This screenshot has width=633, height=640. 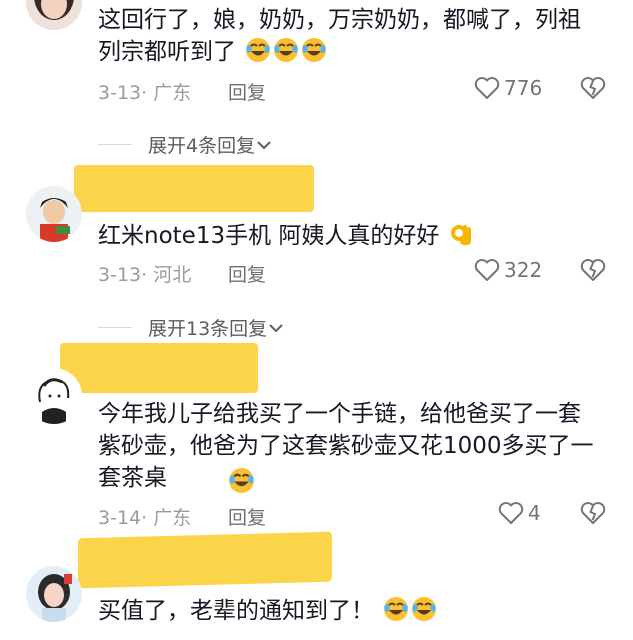 I want to click on like-count: 776, so click(x=523, y=88).